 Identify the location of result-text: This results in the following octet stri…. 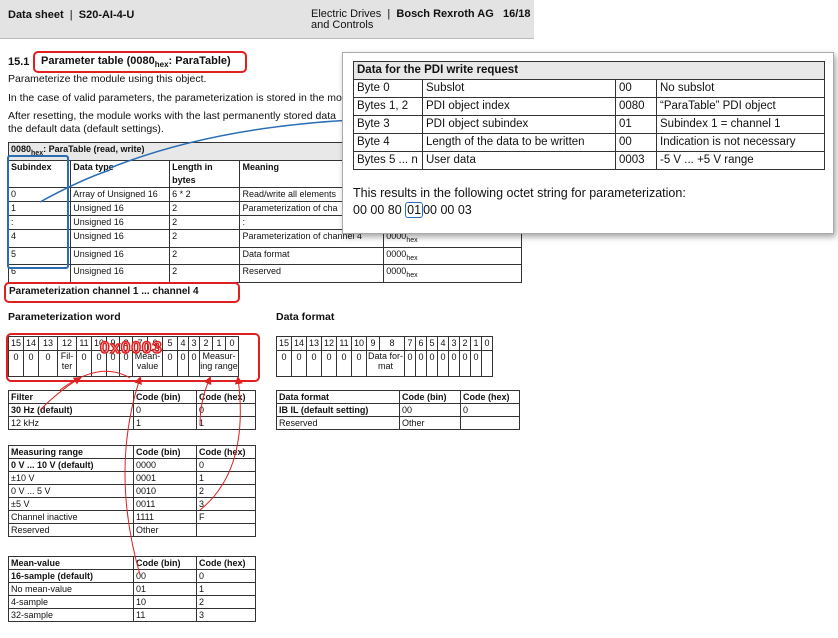
(519, 193).